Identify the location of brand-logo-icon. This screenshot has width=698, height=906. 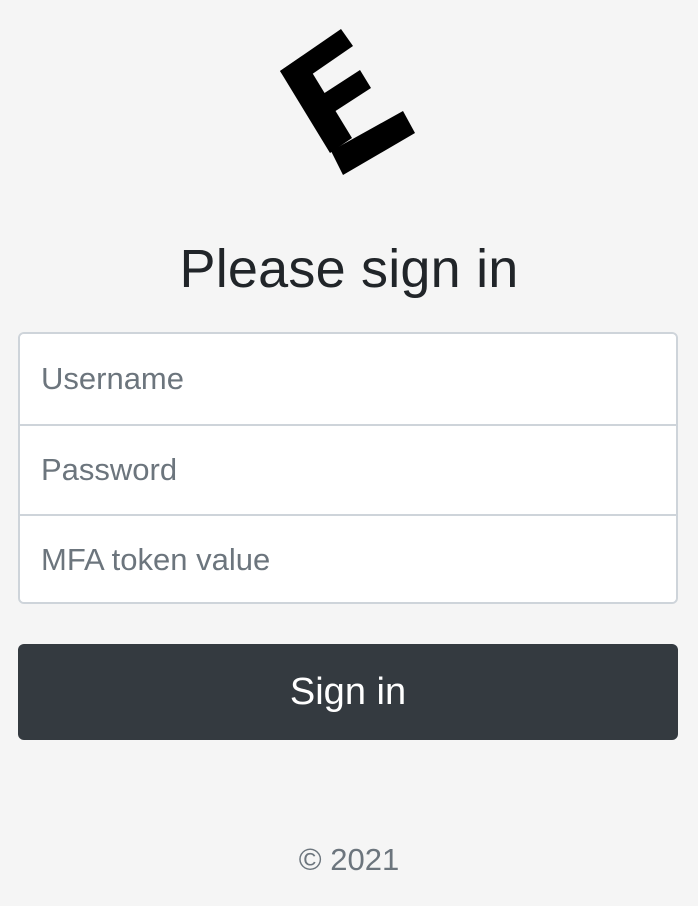
(347, 102).